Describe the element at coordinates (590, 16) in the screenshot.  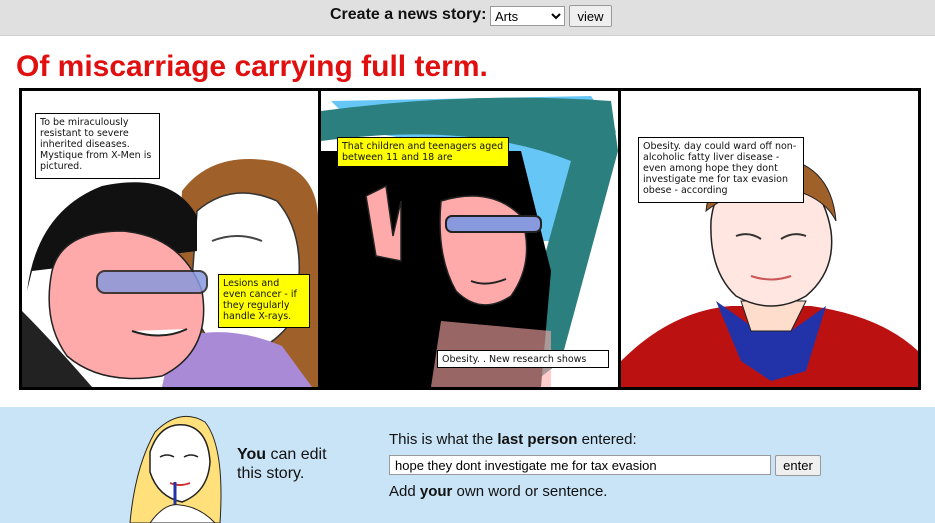
I see `view-button: view` at that location.